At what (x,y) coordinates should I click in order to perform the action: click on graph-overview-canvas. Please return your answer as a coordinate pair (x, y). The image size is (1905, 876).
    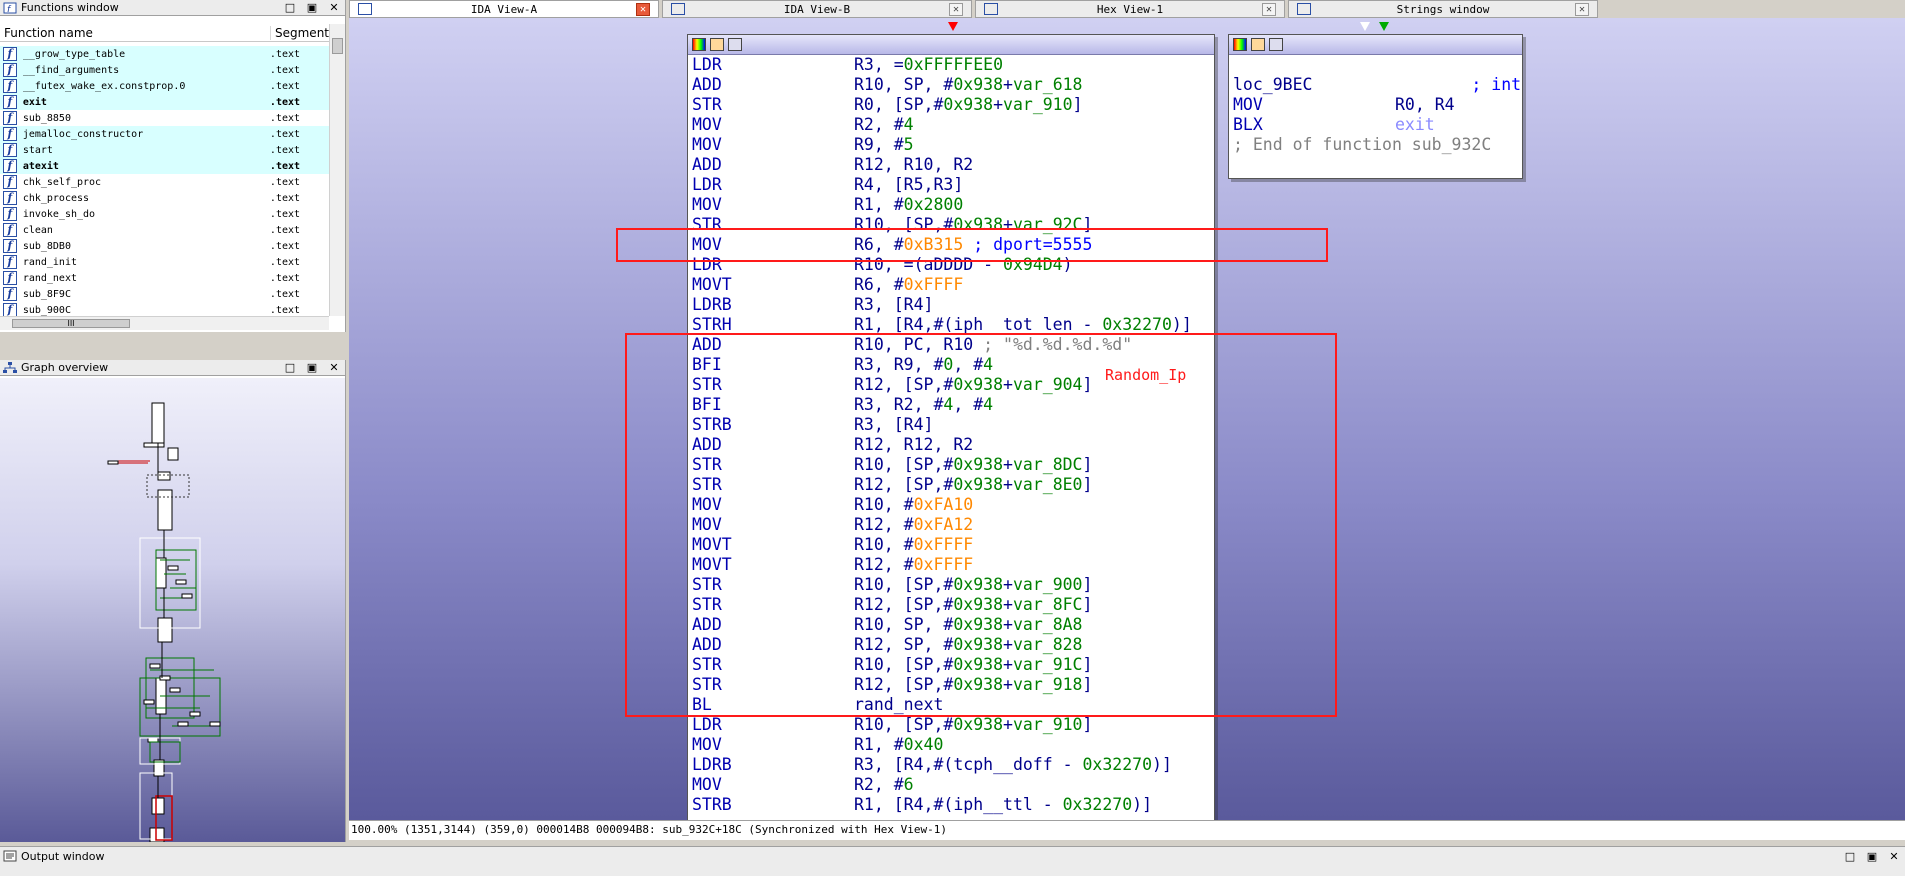
    Looking at the image, I should click on (172, 610).